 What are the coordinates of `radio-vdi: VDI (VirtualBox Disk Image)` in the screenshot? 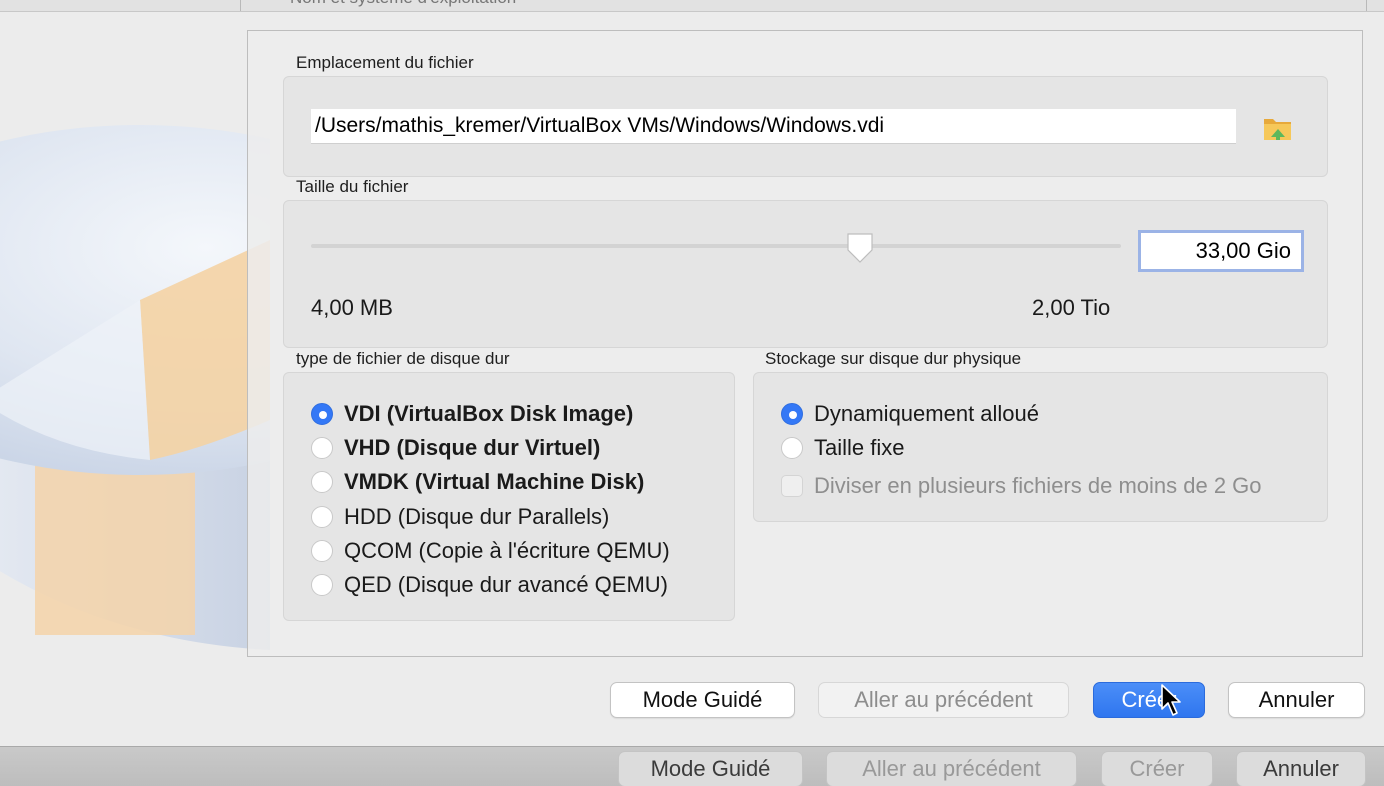 It's located at (472, 414).